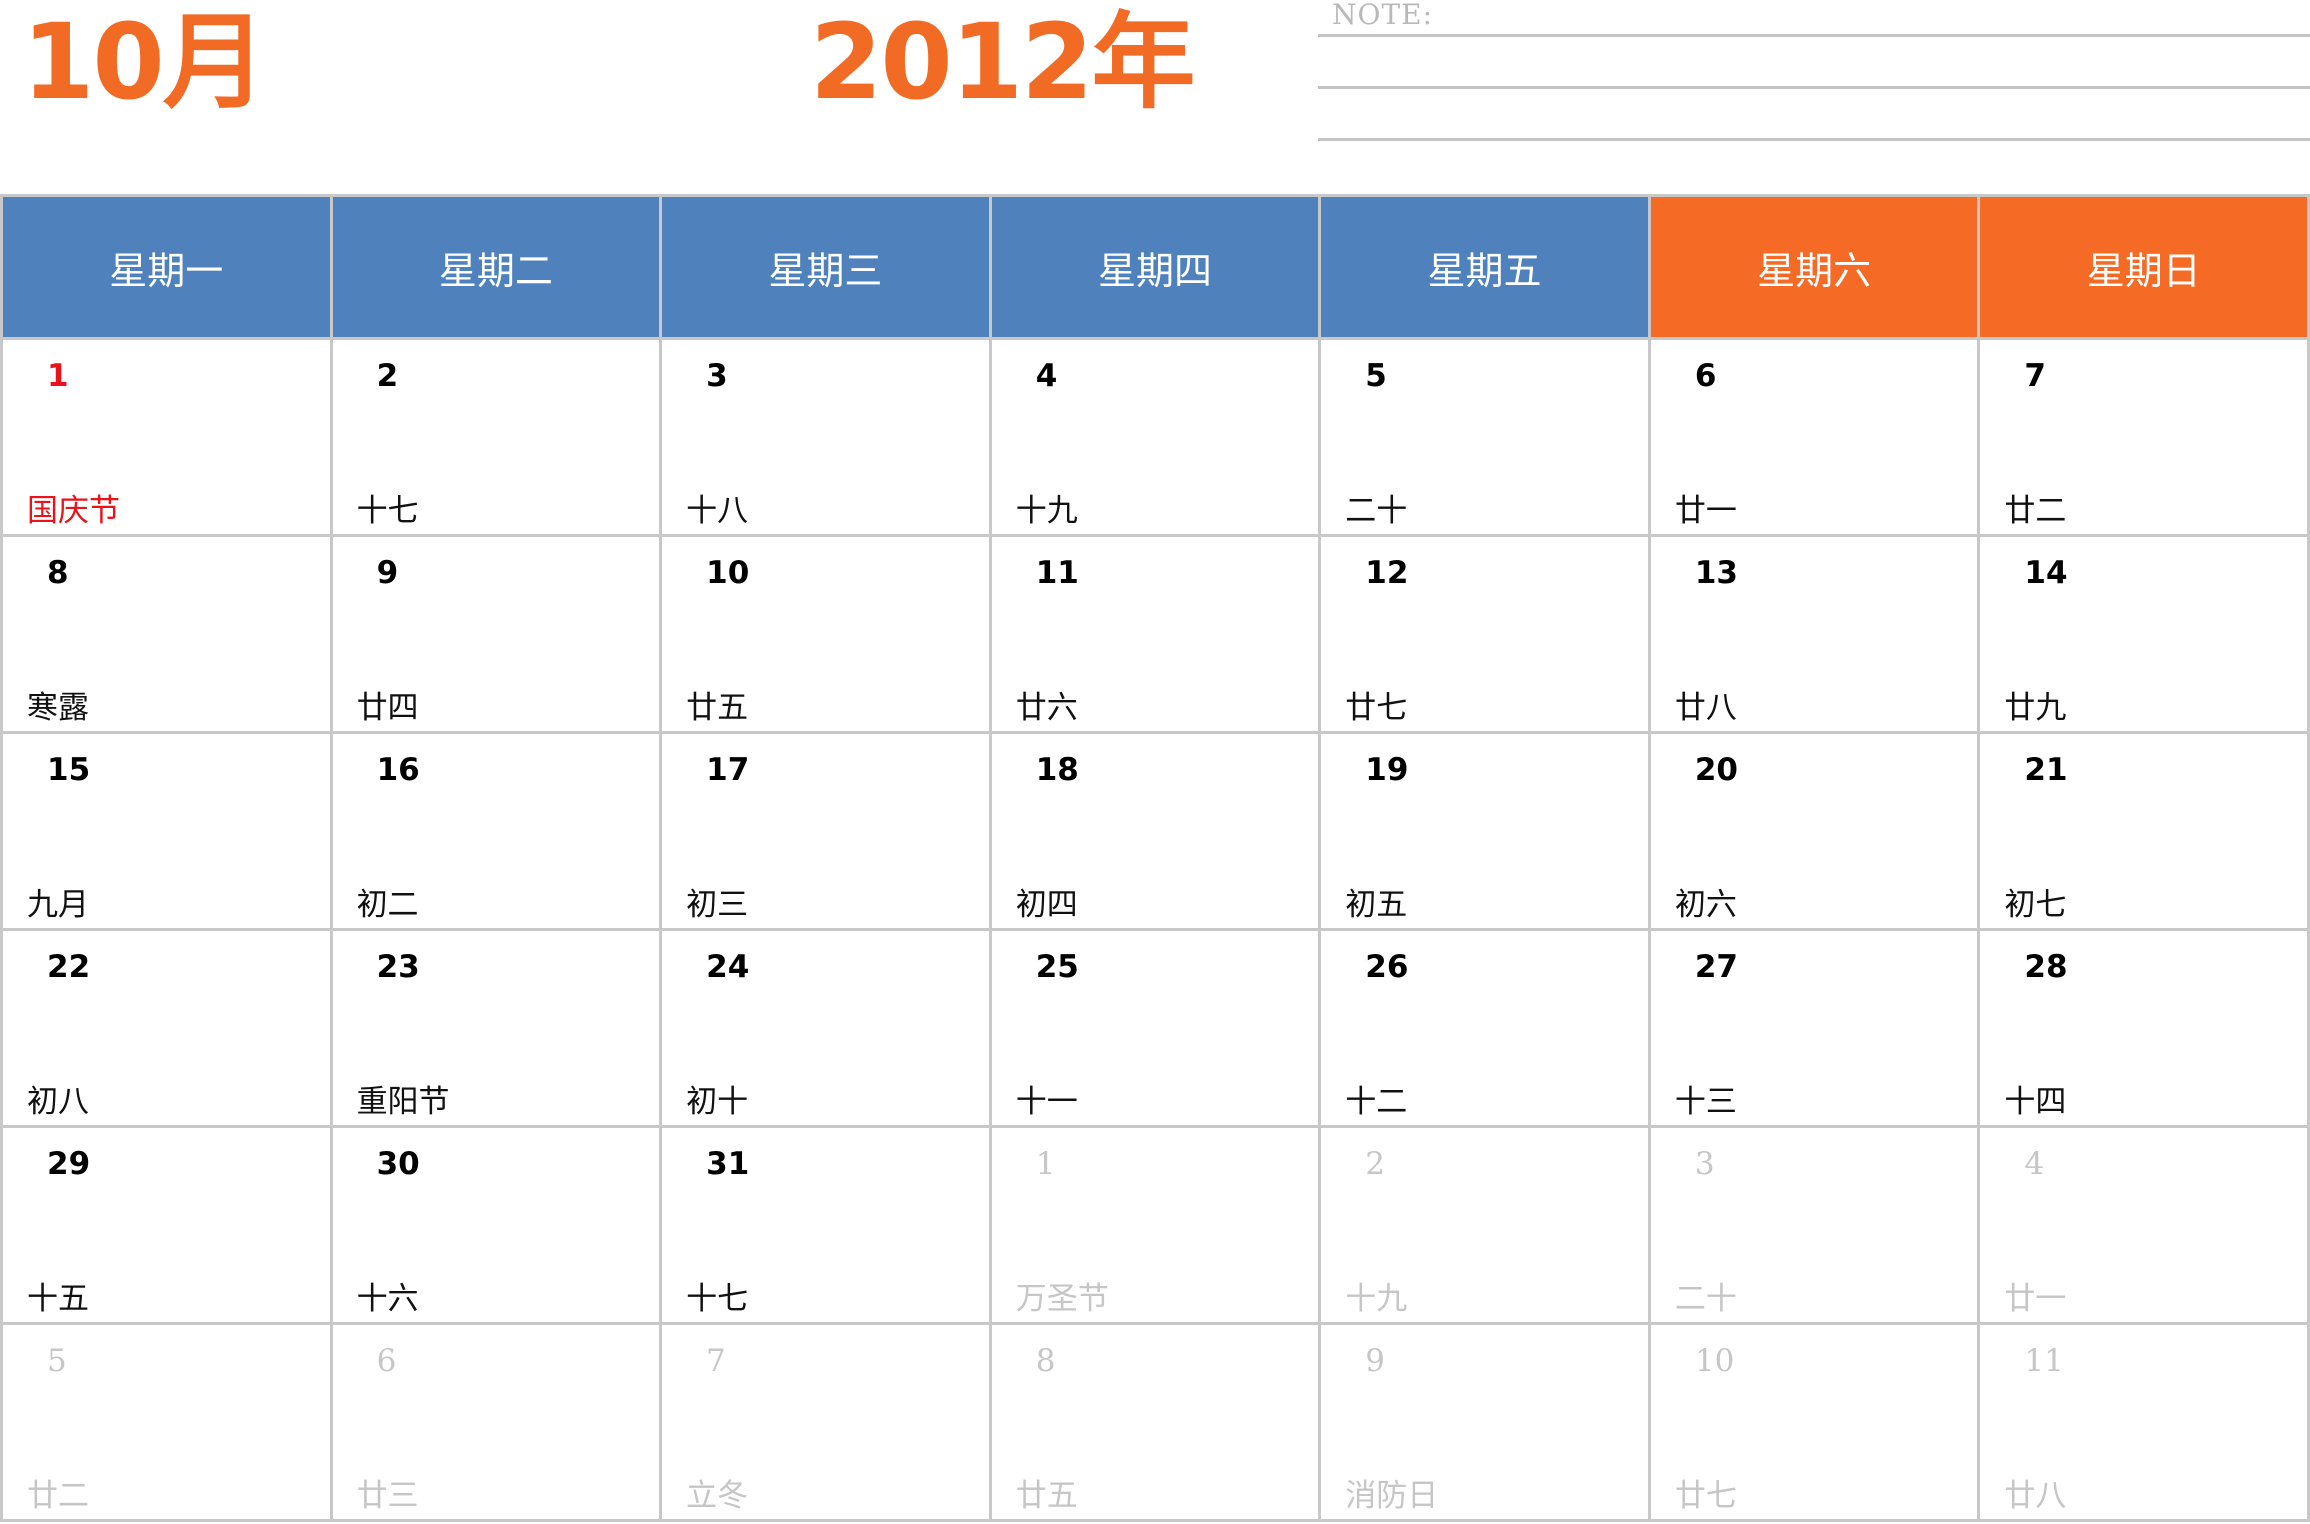 This screenshot has height=1524, width=2310. What do you see at coordinates (825, 1225) in the screenshot?
I see `day-cell: 31 十七` at bounding box center [825, 1225].